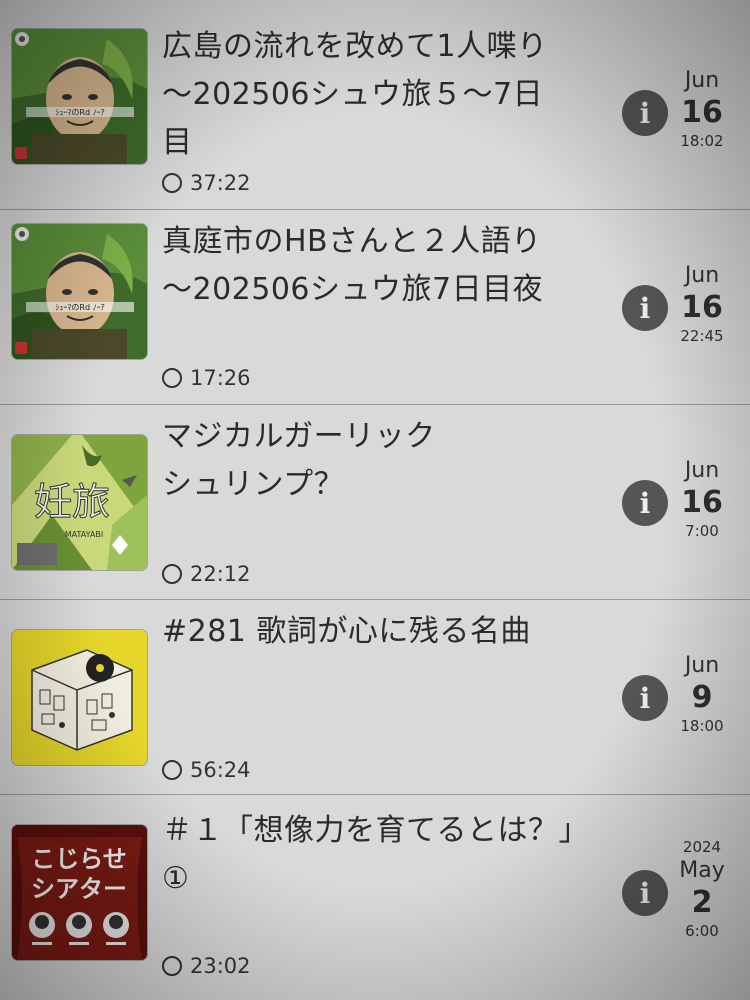  I want to click on episode-artwork: 妊旅 MATAYABI, so click(79, 502).